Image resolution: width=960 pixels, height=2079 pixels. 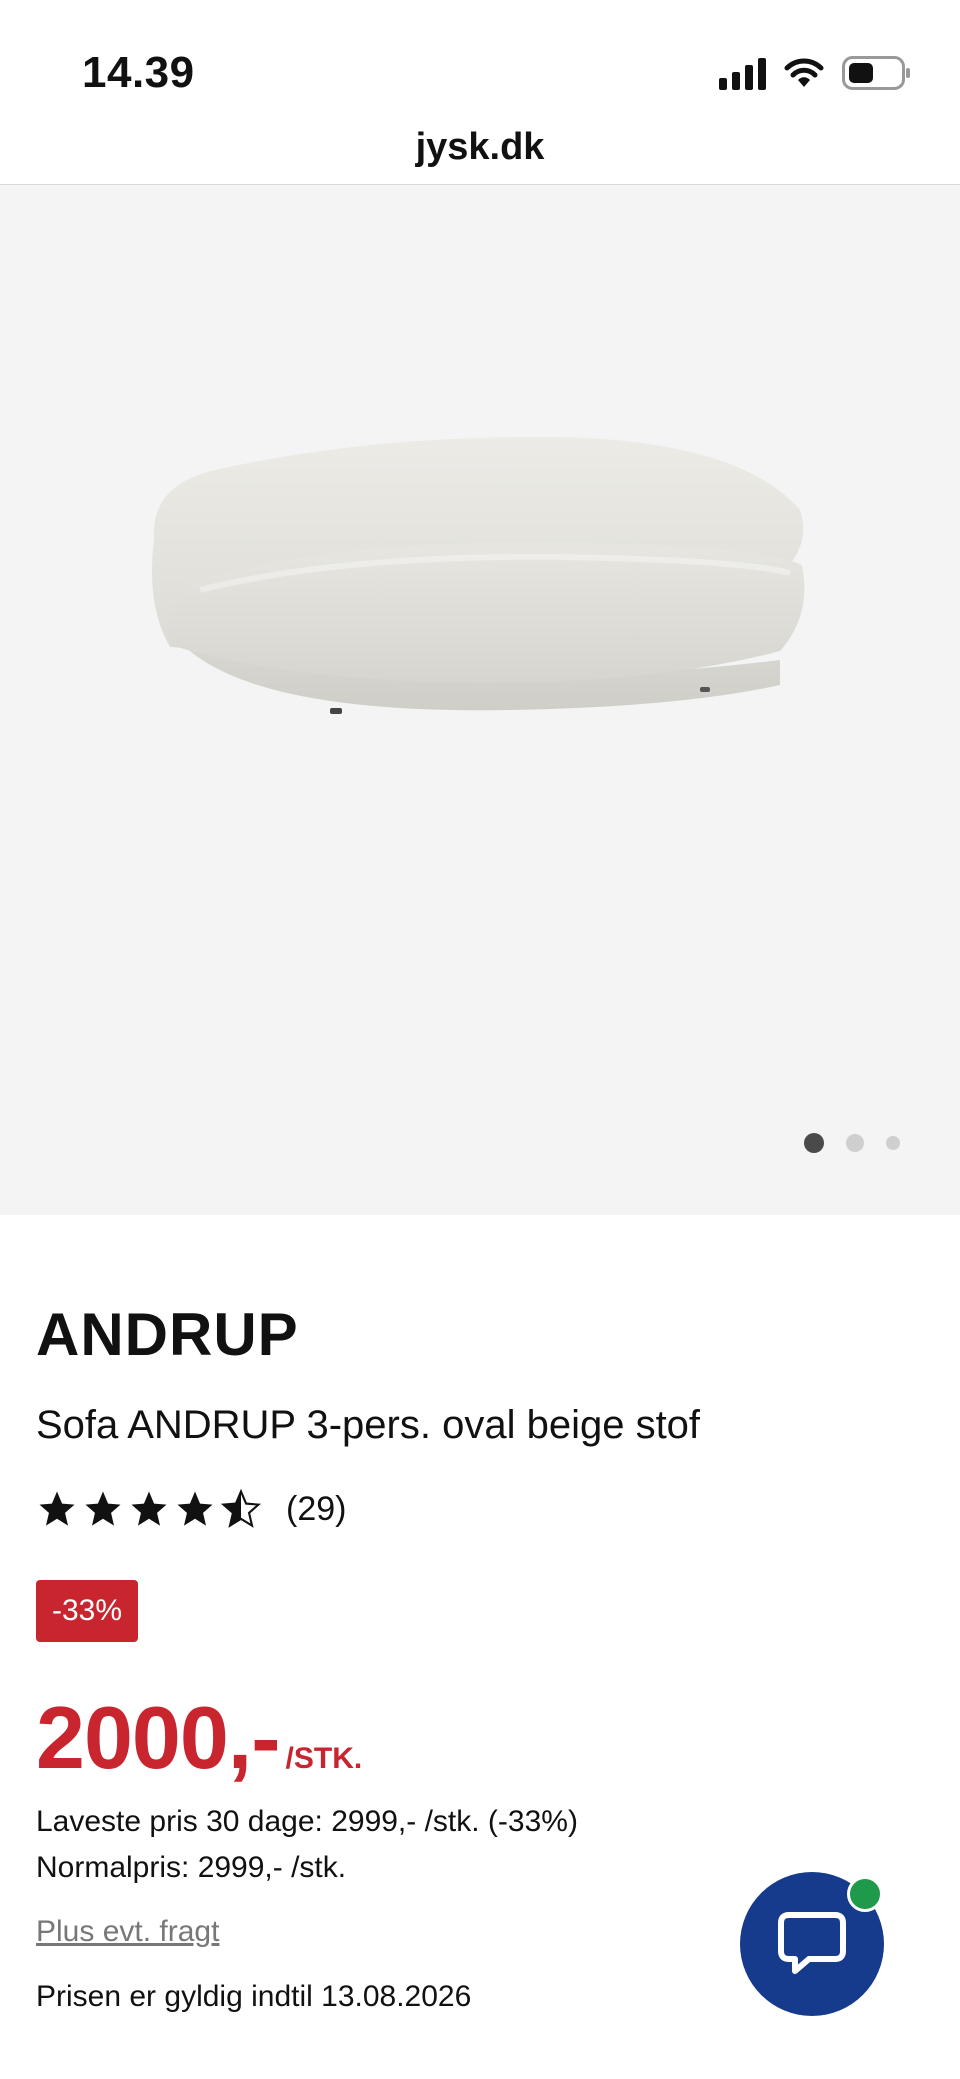 I want to click on price-unit: /STK., so click(x=324, y=1758).